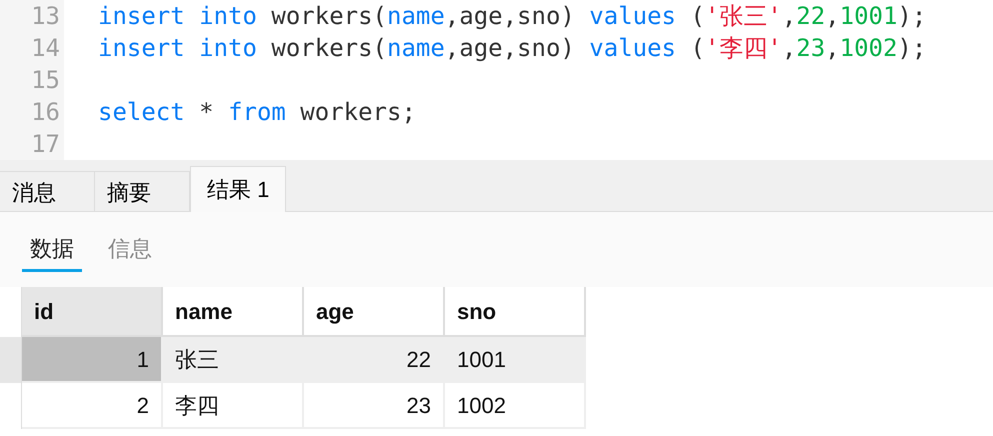 The image size is (993, 436). Describe the element at coordinates (256, 112) in the screenshot. I see `code-line: select * from workers;` at that location.